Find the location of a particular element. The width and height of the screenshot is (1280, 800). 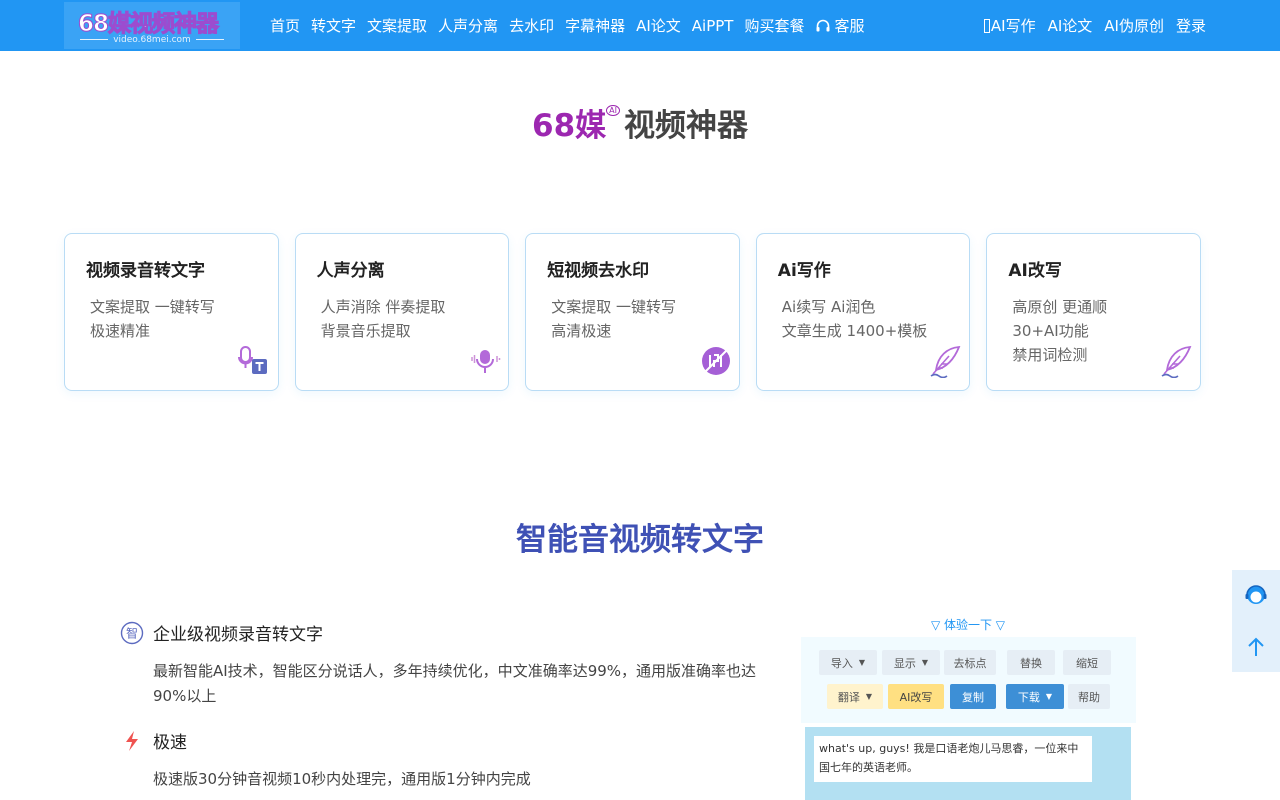

card-ai-rewrite: AI改写 高原创 更通顺 30+AI功能 禁用词检测 is located at coordinates (1093, 312).